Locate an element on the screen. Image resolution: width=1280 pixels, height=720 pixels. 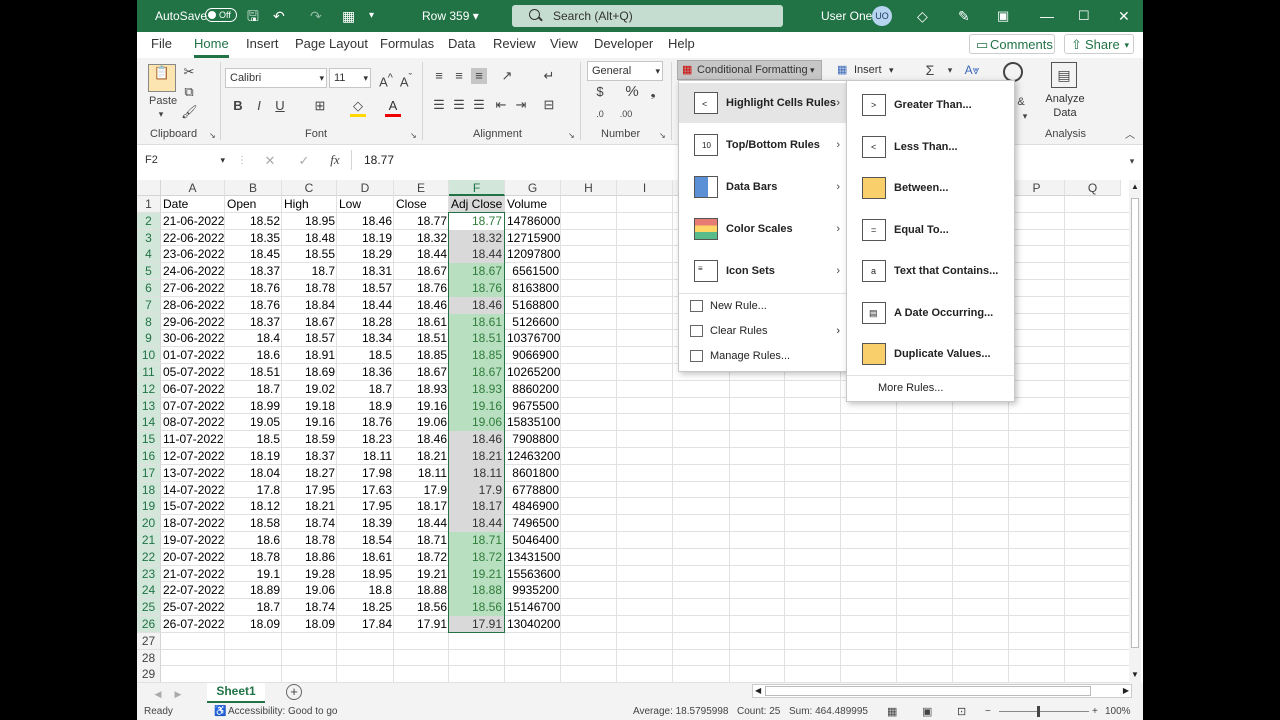
cell: 18.93 is located at coordinates (421, 389).